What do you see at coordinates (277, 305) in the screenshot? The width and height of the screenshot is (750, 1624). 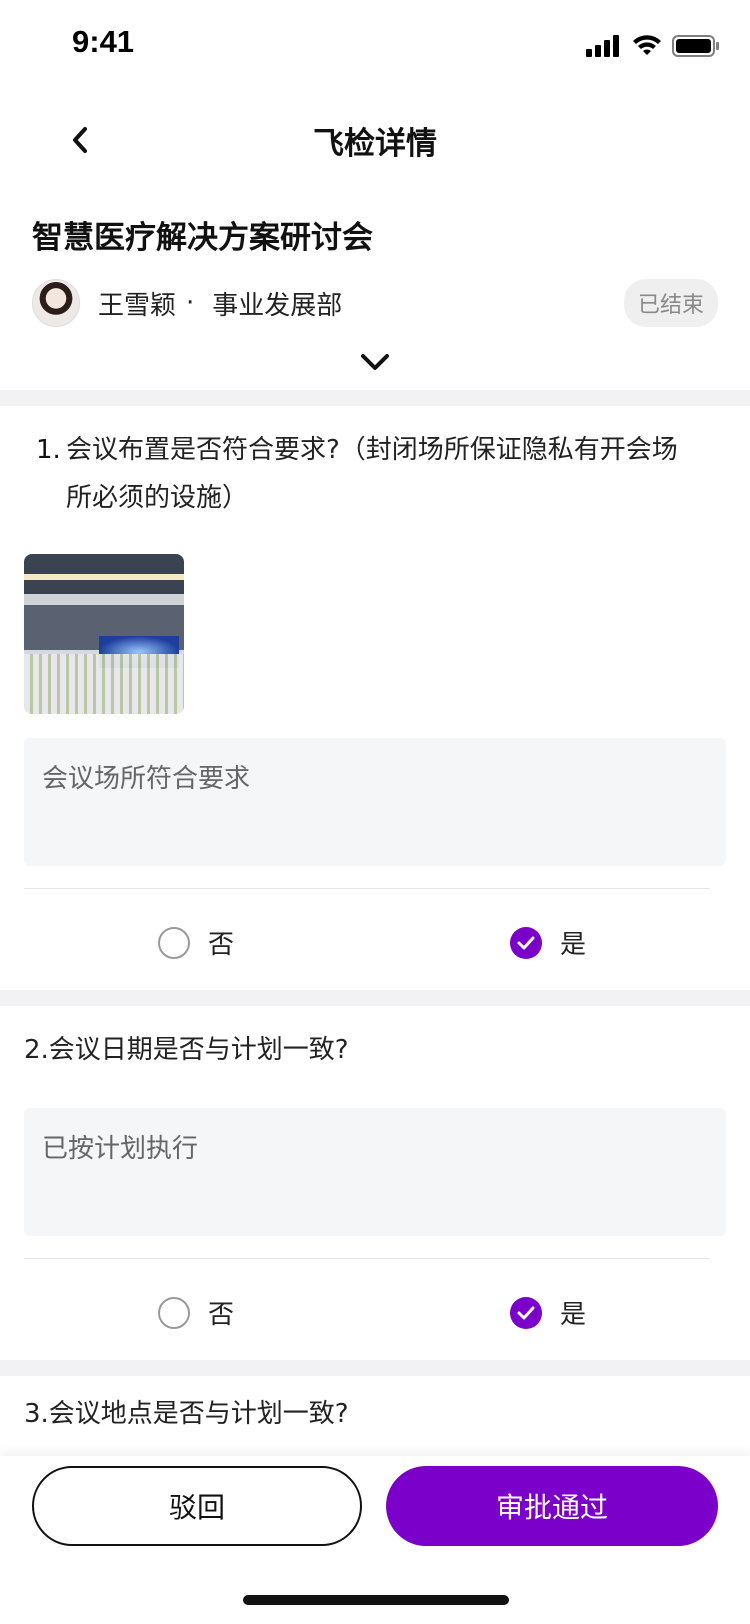 I see `owner-department: 事业发展部` at bounding box center [277, 305].